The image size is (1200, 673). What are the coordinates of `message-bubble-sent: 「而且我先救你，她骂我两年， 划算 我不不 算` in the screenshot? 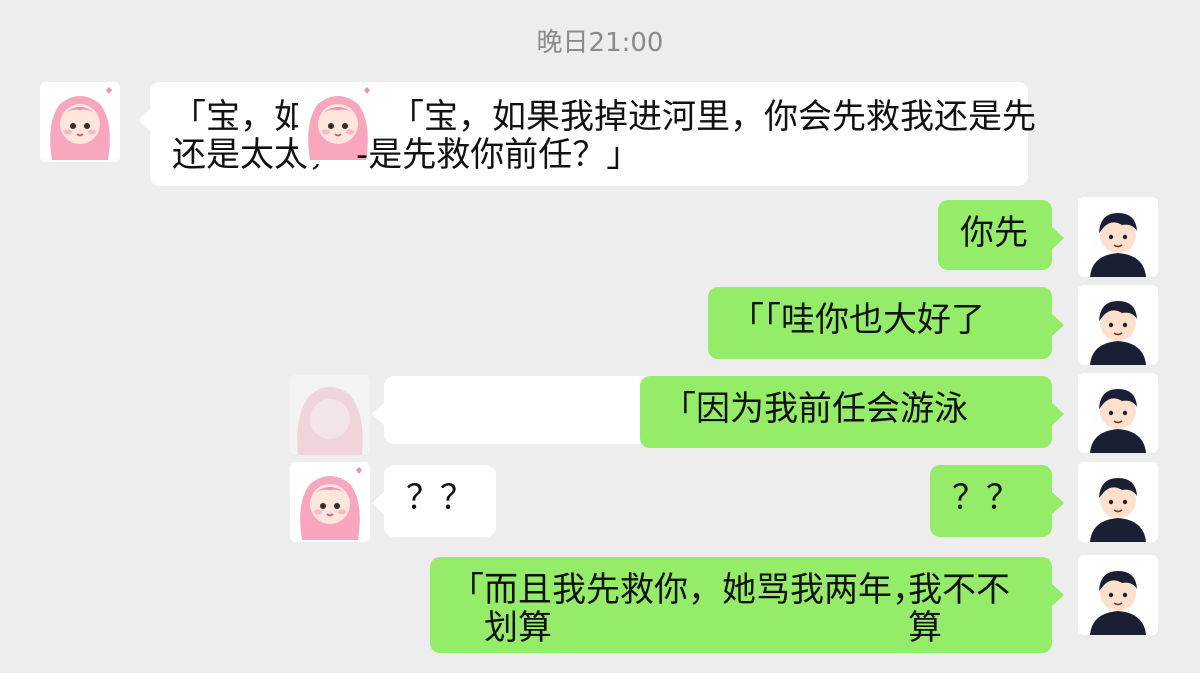 It's located at (747, 605).